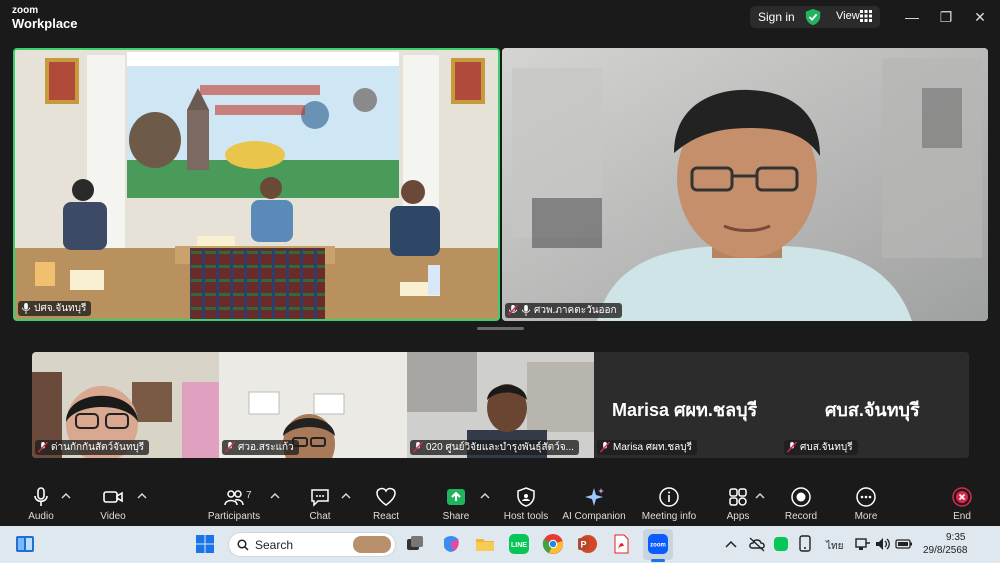 The height and width of the screenshot is (563, 1000). I want to click on ai-companion-button: AI Companion, so click(594, 504).